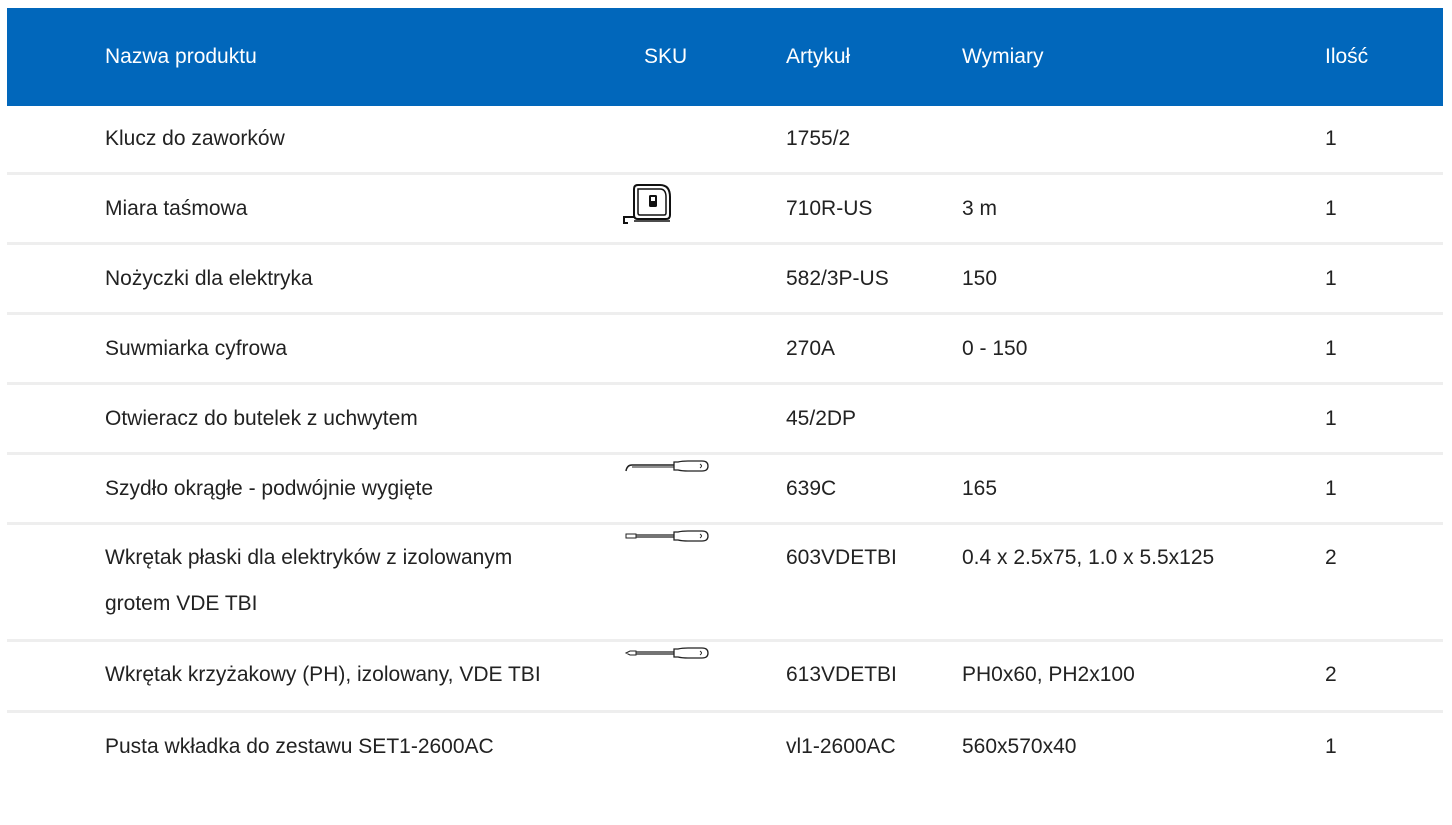 This screenshot has height=825, width=1452. I want to click on table-row: Klucz do zaworków 1755/2 1, so click(725, 140).